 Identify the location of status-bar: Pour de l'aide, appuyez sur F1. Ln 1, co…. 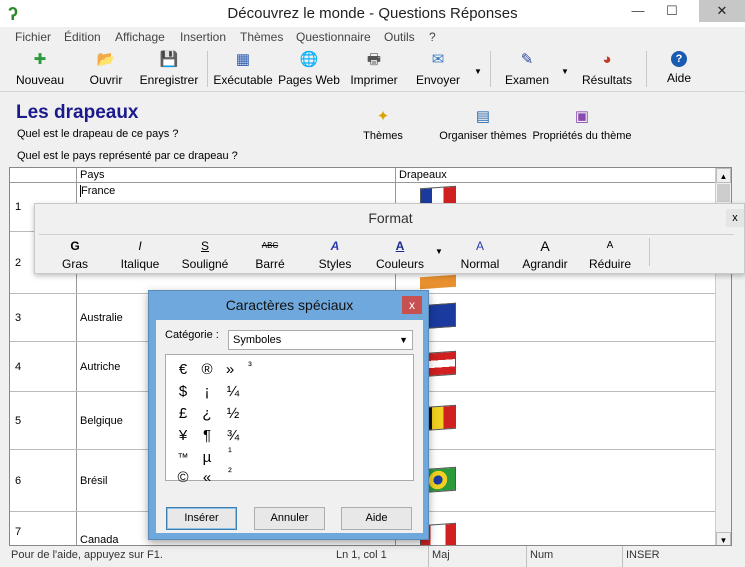
(372, 556).